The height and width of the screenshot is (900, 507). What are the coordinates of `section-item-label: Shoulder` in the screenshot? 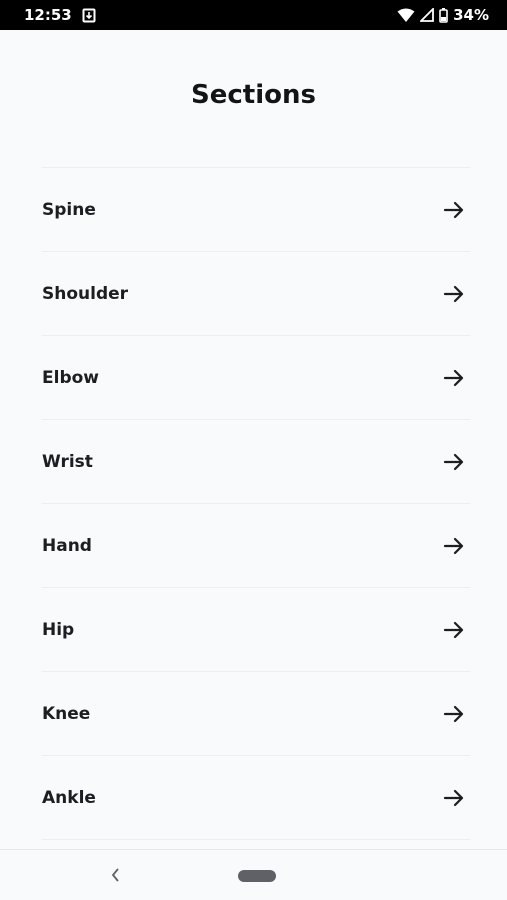 It's located at (85, 293).